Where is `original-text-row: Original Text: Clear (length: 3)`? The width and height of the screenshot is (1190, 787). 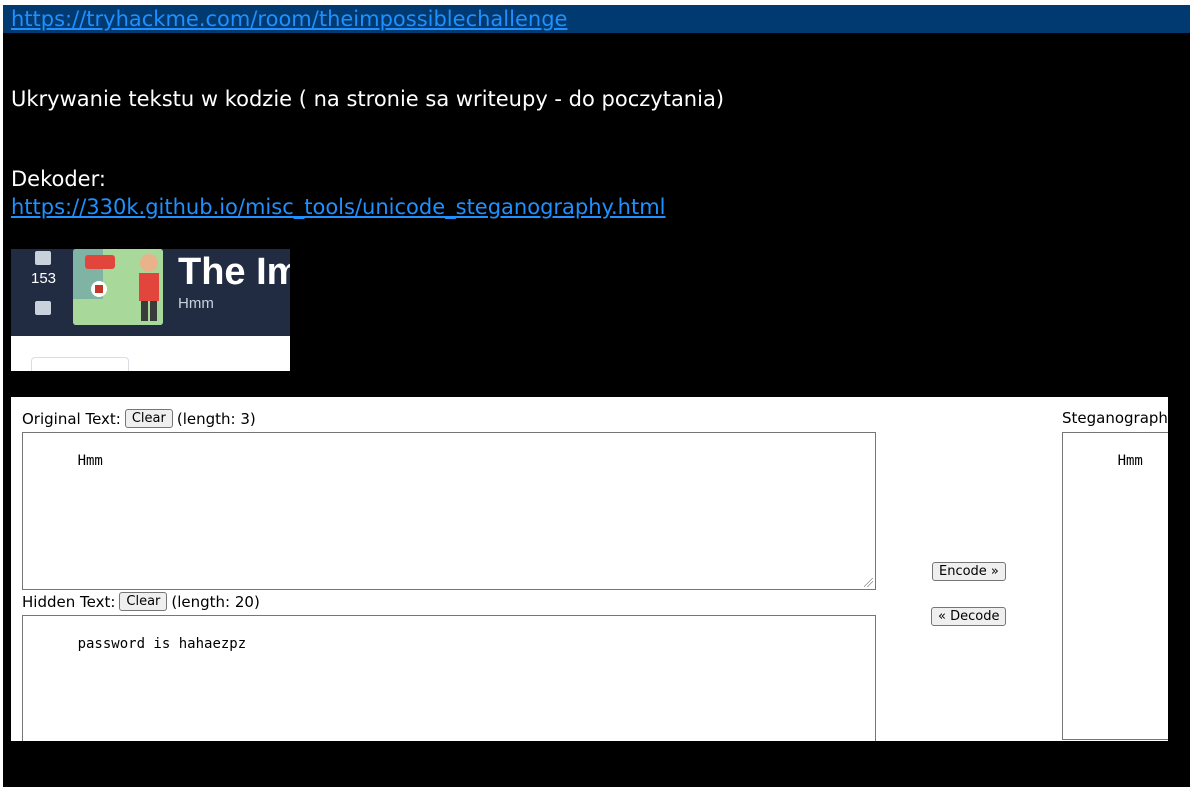 original-text-row: Original Text: Clear (length: 3) is located at coordinates (139, 418).